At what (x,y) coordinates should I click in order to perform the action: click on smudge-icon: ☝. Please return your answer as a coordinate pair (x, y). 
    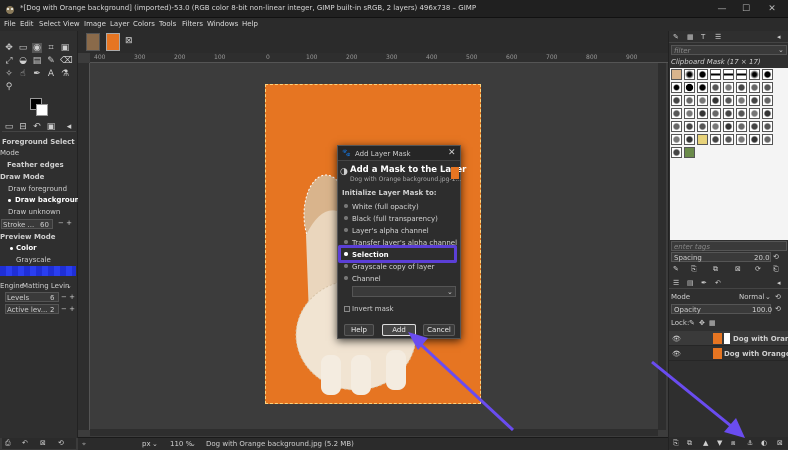
    Looking at the image, I should click on (23, 74).